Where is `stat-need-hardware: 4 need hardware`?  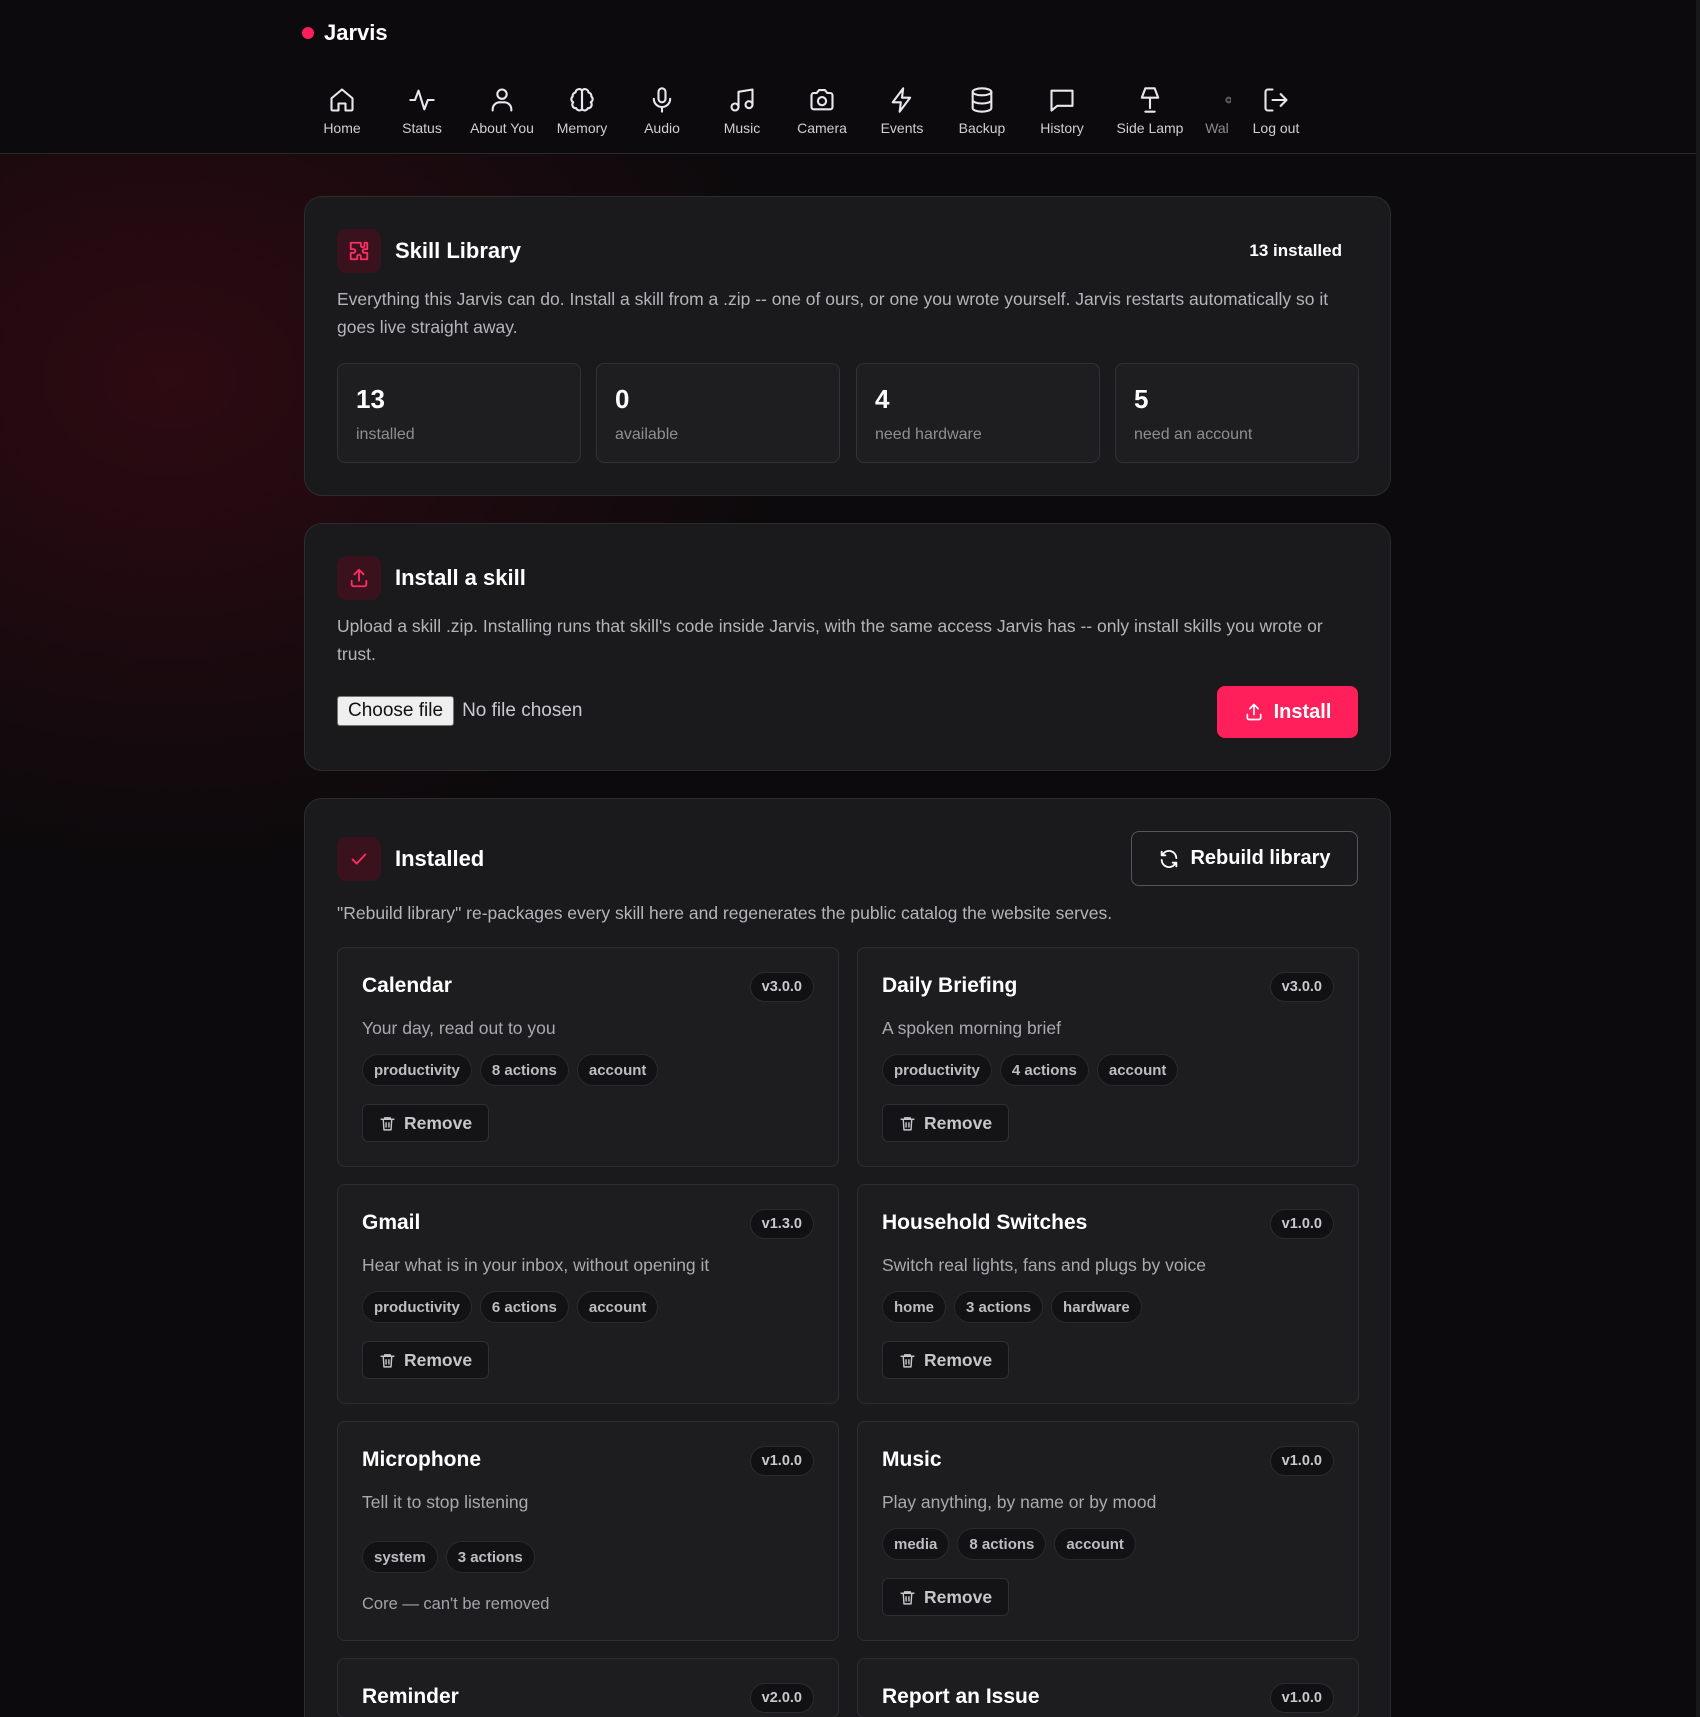 stat-need-hardware: 4 need hardware is located at coordinates (978, 413).